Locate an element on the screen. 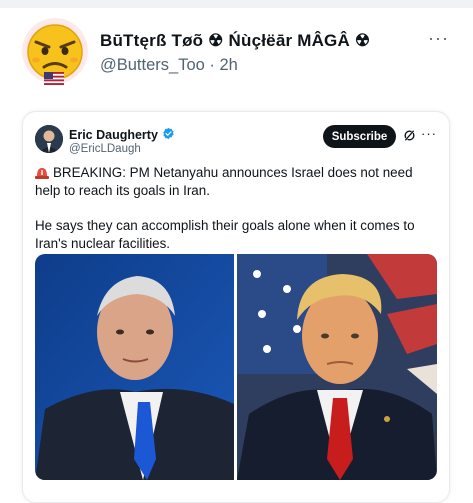 This screenshot has height=503, width=473. verified-badge-icon is located at coordinates (168, 135).